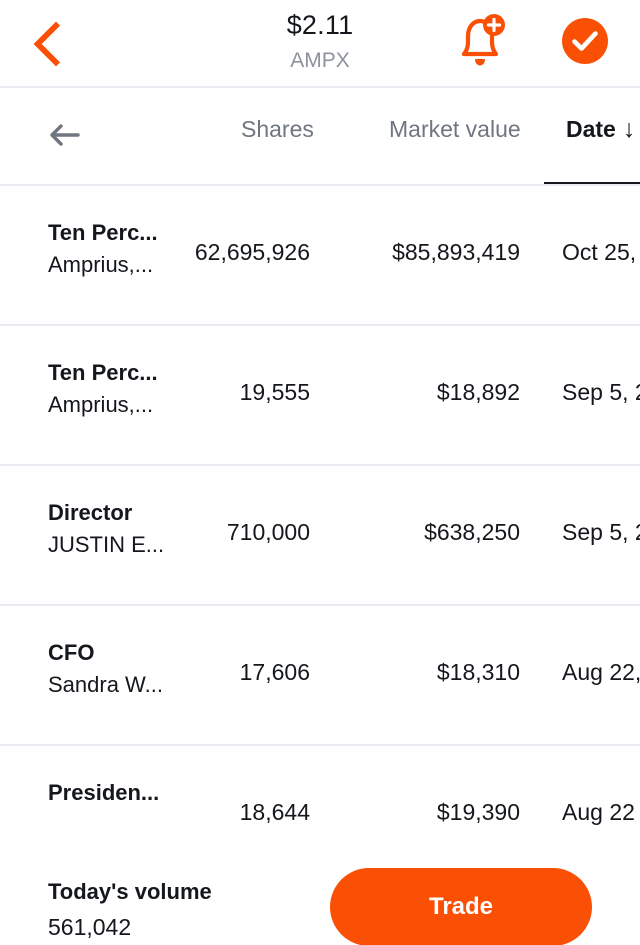 This screenshot has width=640, height=945. What do you see at coordinates (90, 512) in the screenshot?
I see `row-role: Director` at bounding box center [90, 512].